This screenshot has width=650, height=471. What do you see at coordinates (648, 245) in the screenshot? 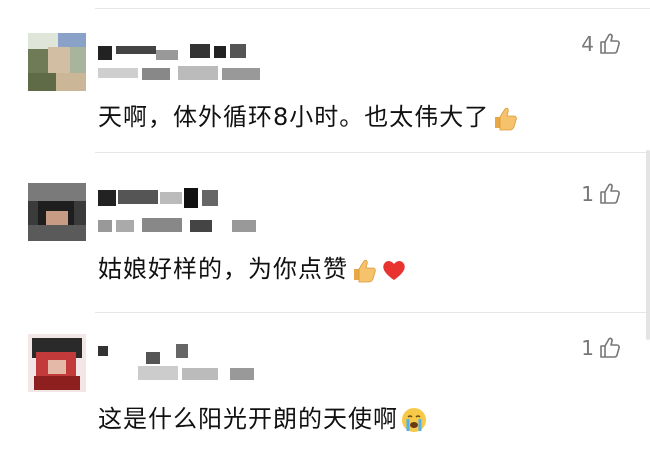
I see `scrollbar` at bounding box center [648, 245].